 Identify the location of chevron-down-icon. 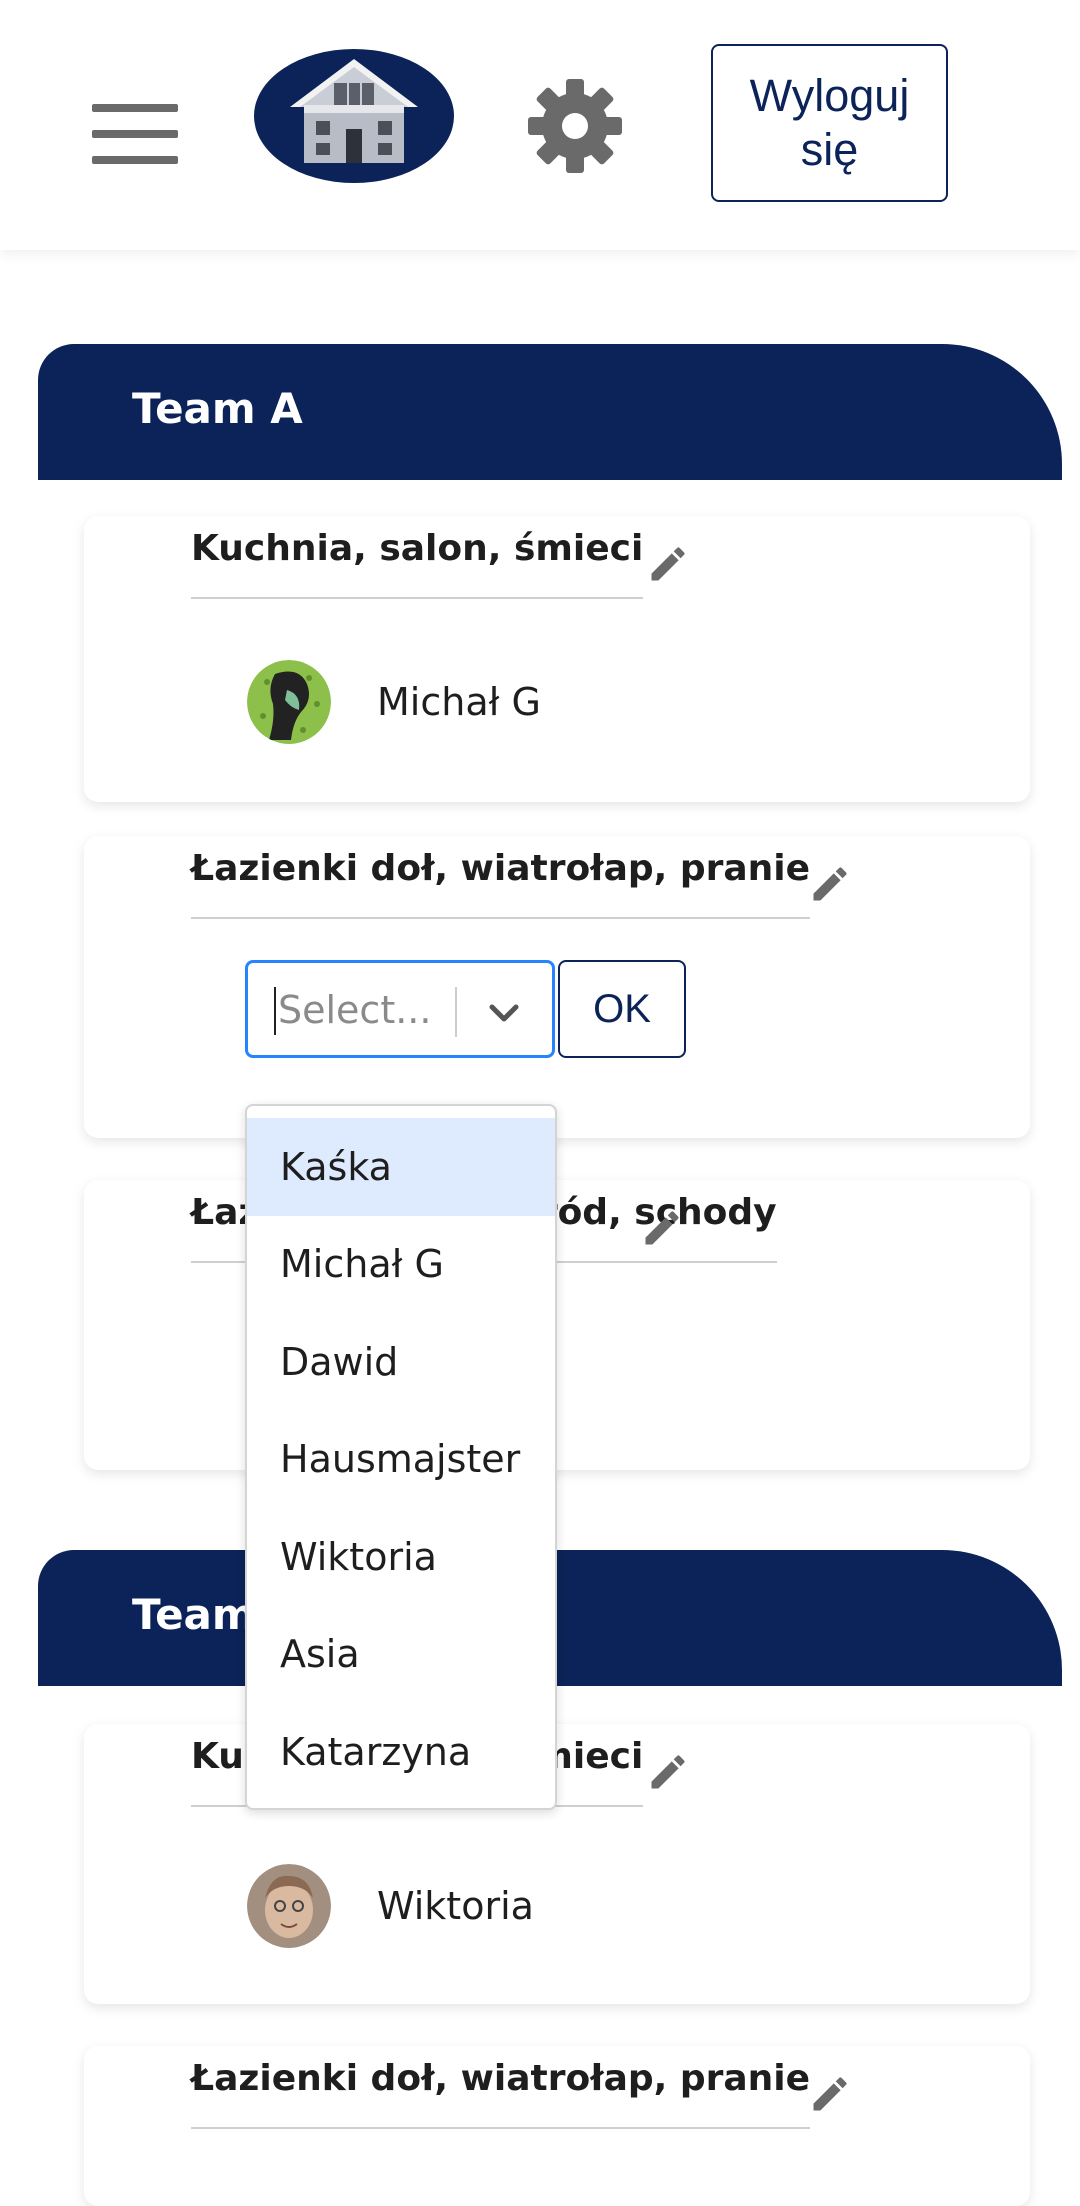
(504, 1013).